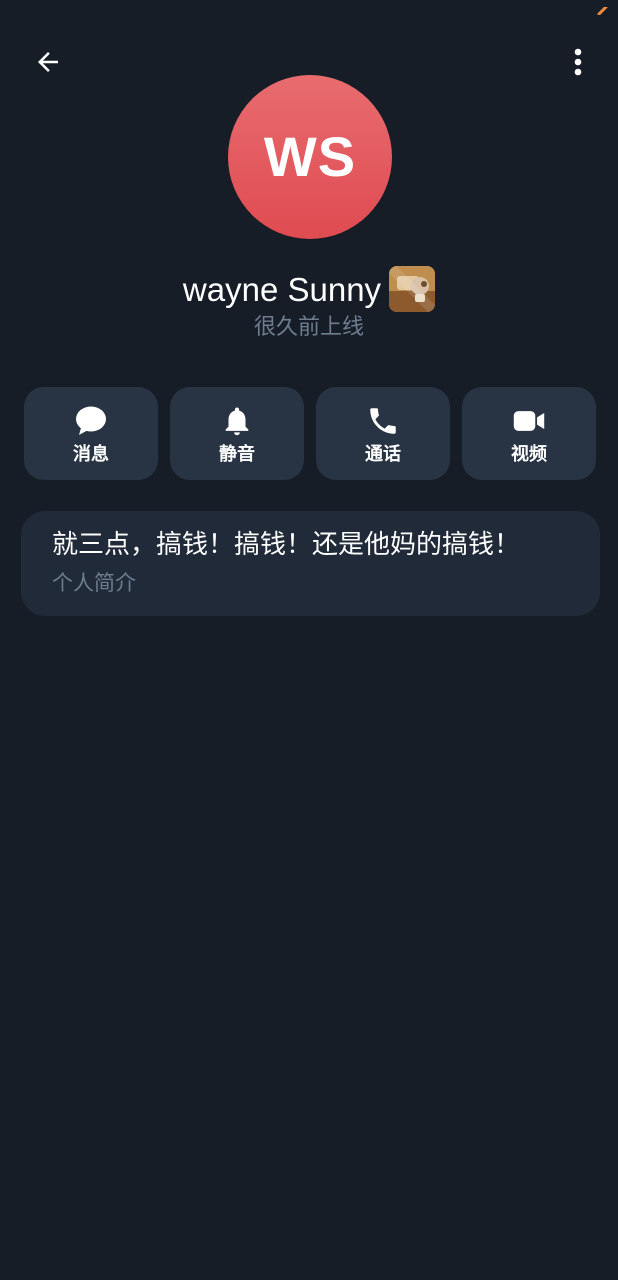 The height and width of the screenshot is (1280, 618). I want to click on avatar-initials: WS, so click(310, 156).